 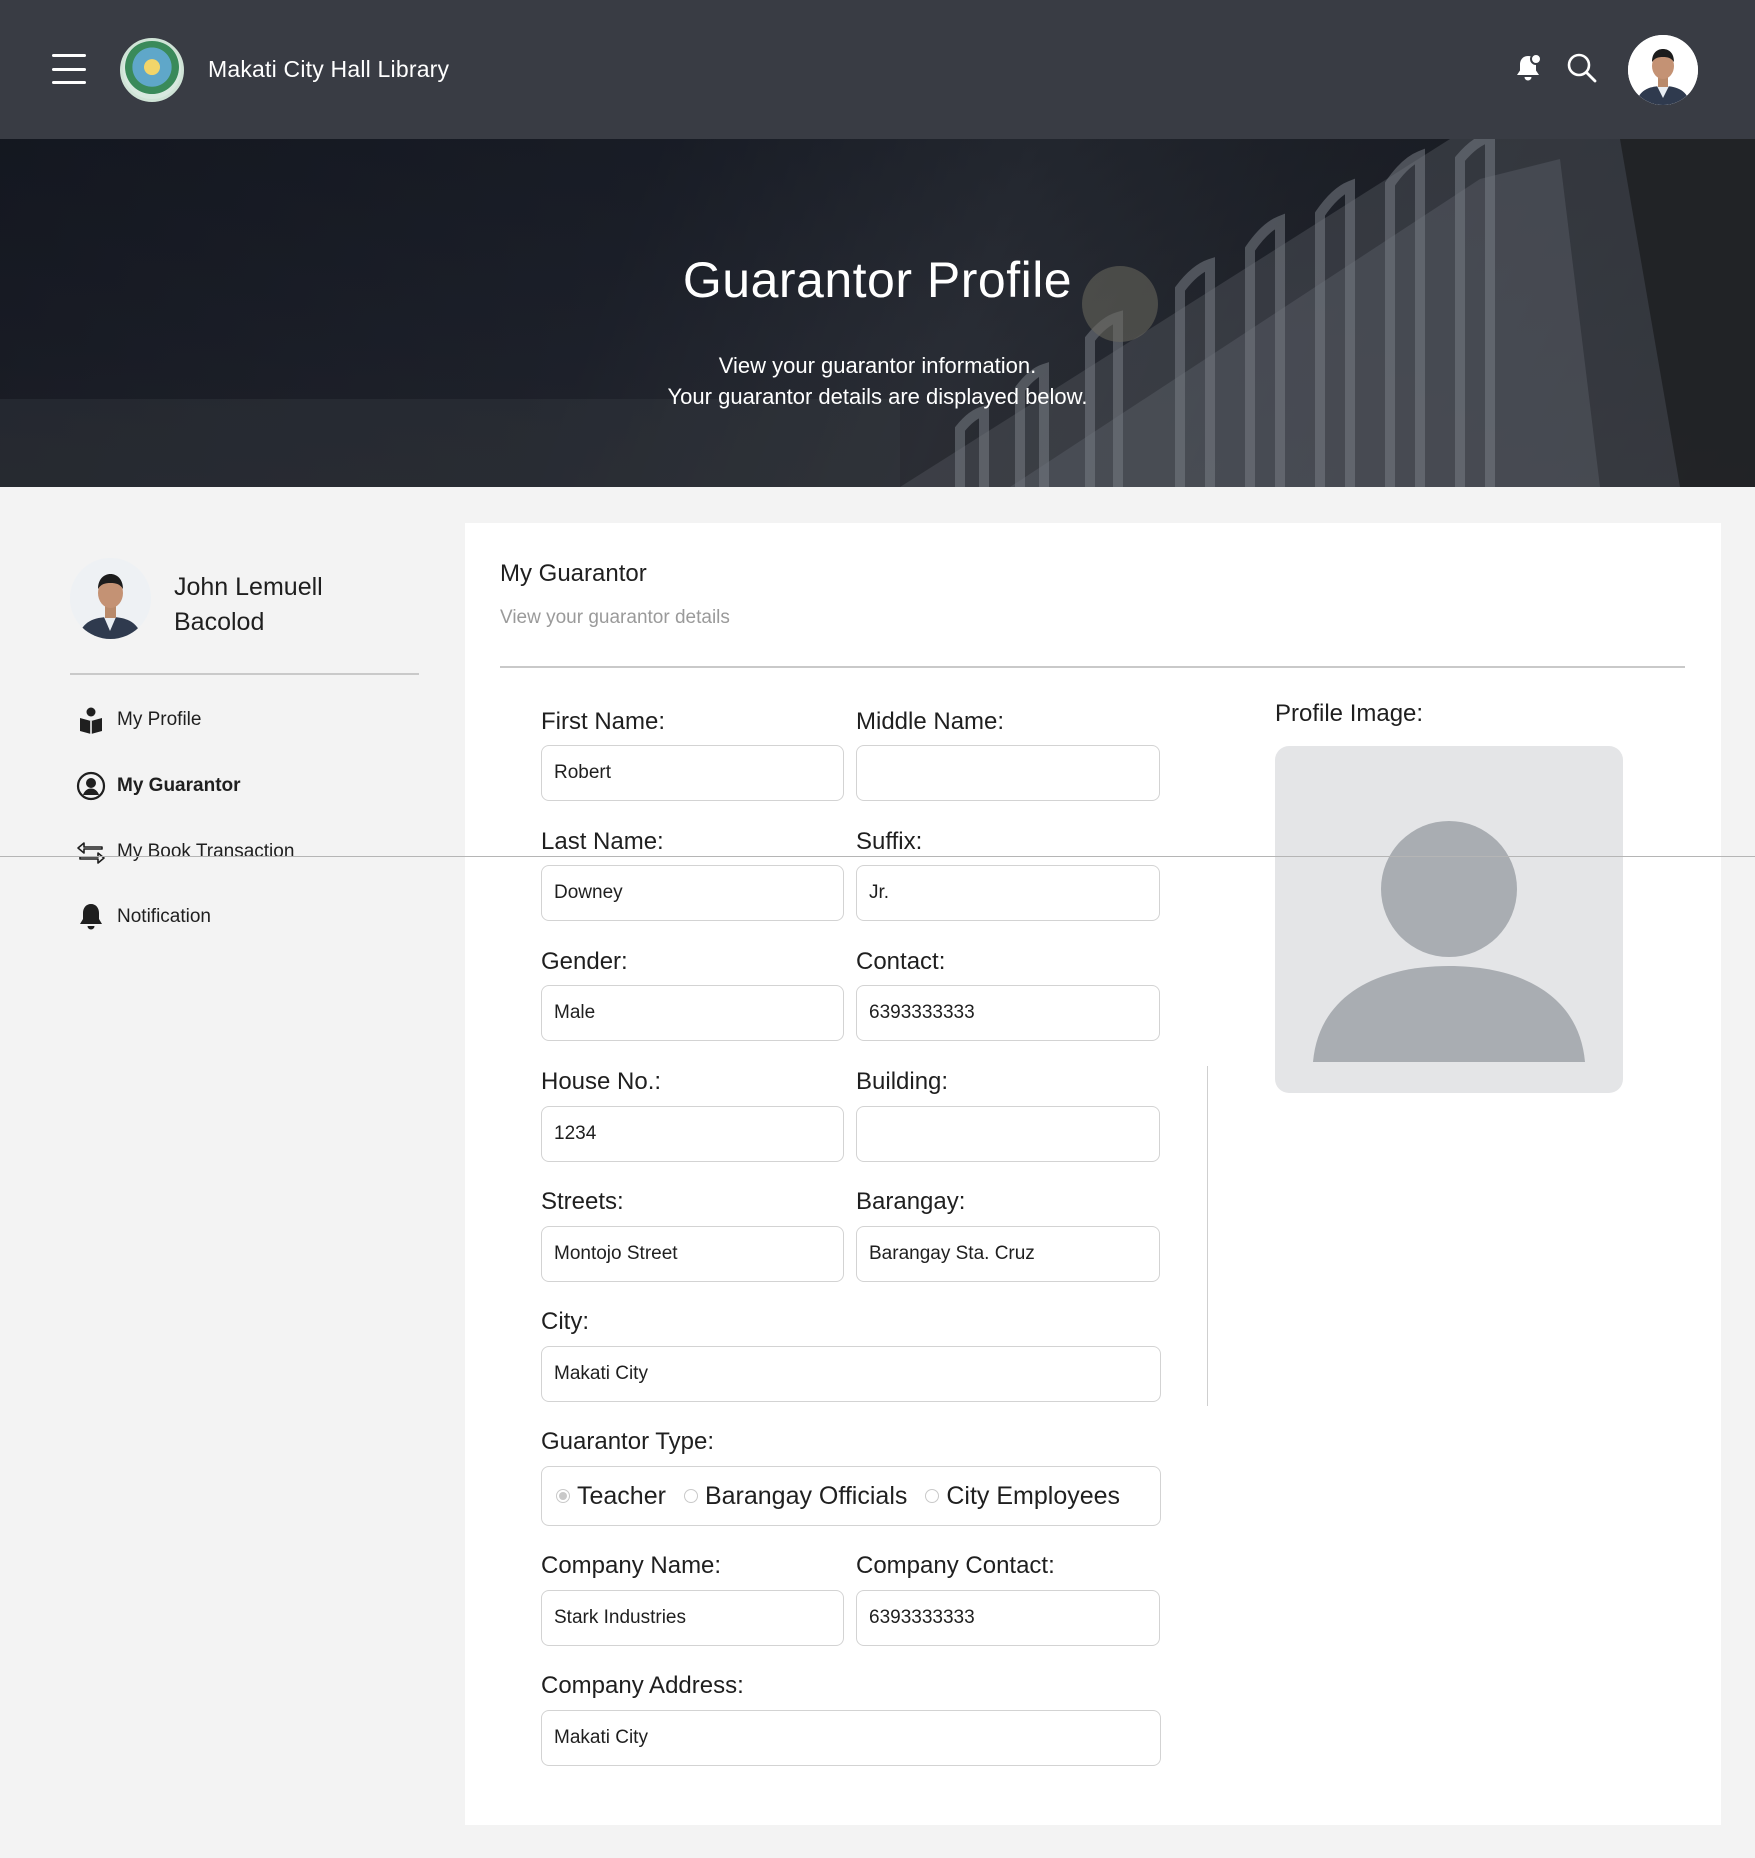 What do you see at coordinates (911, 1201) in the screenshot?
I see `barangay-label: Barangay:` at bounding box center [911, 1201].